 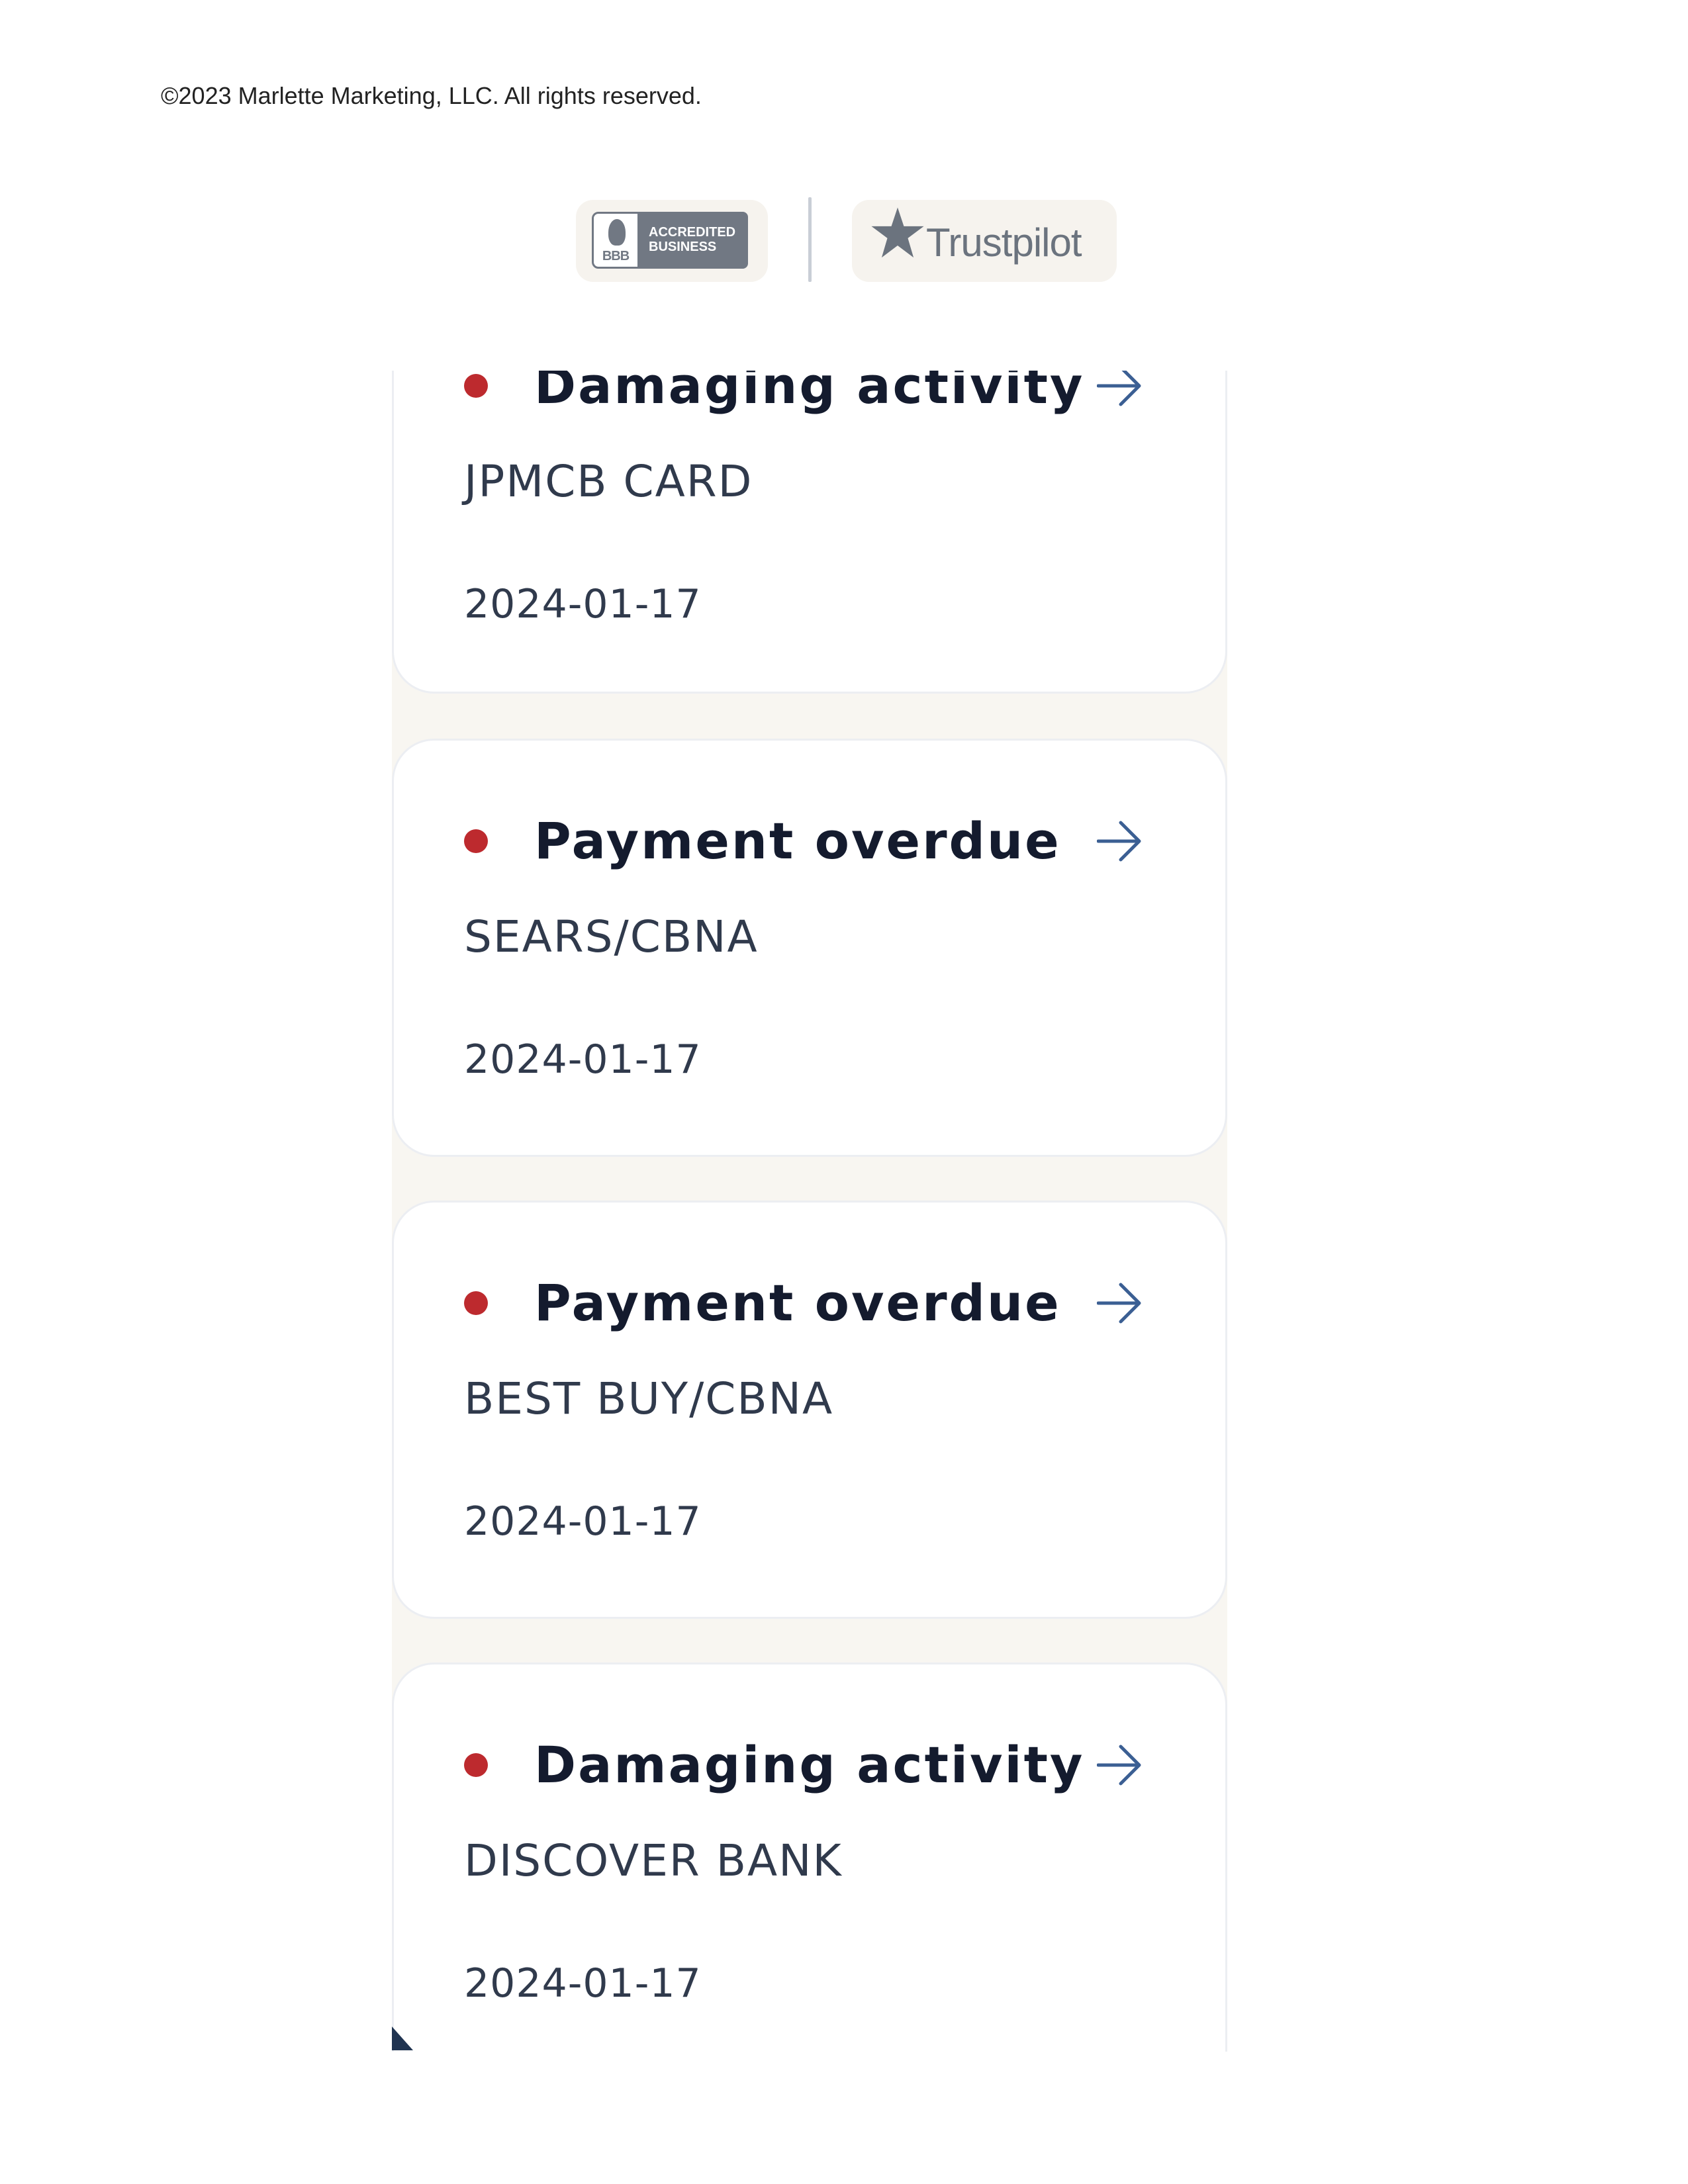 I want to click on alert-card: Payment overdue SEARS/CBNA 2024-01-17, so click(x=809, y=948).